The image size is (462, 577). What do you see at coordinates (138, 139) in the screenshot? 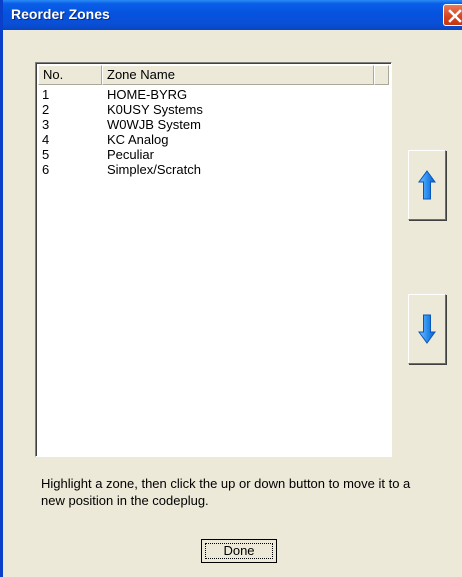
I see `zone-name: KC Analog` at bounding box center [138, 139].